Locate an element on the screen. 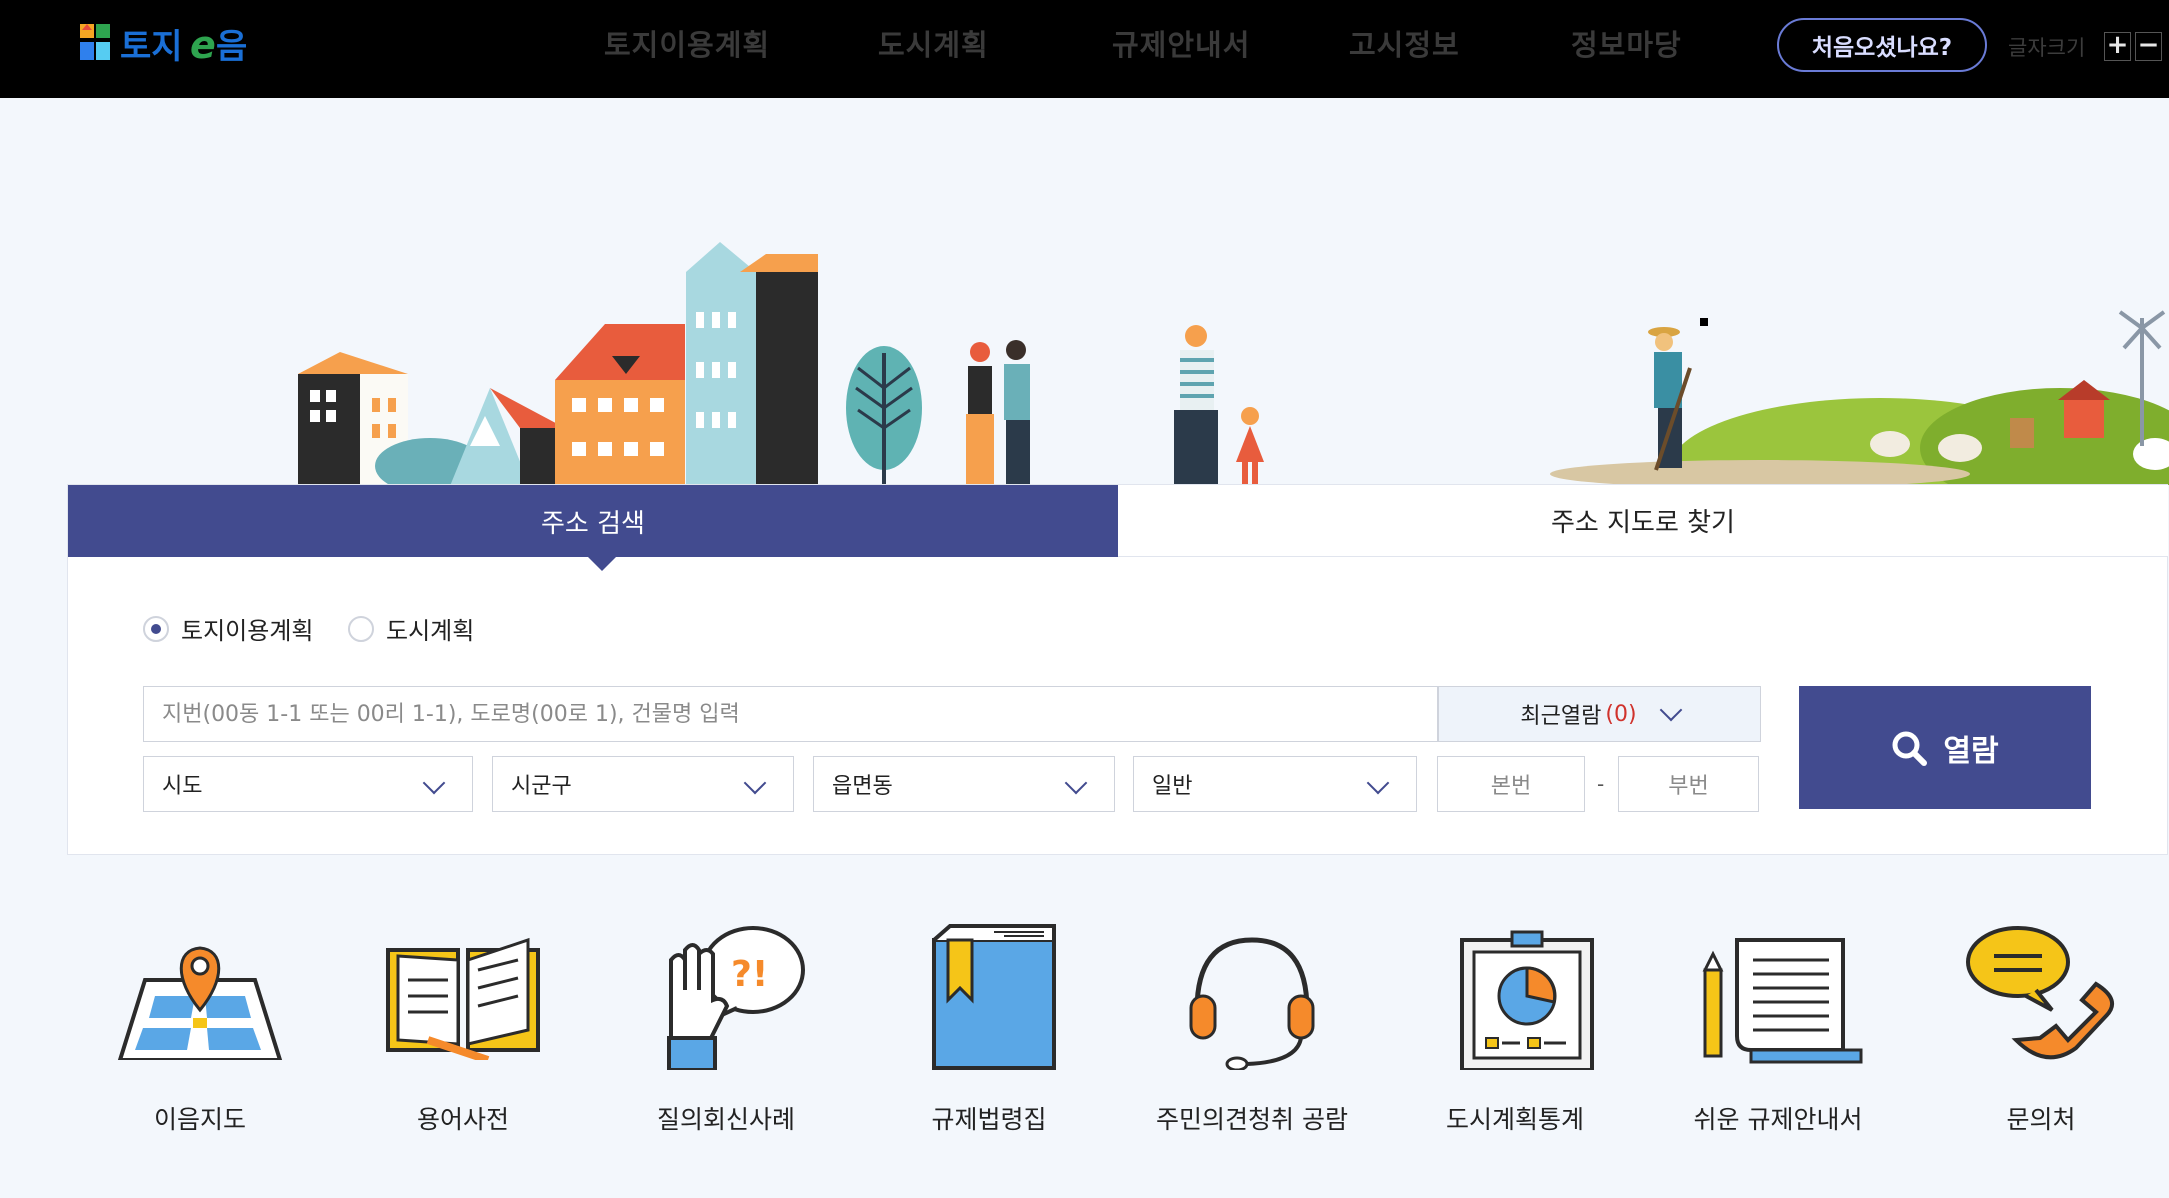 This screenshot has height=1198, width=2169. svg-text: e is located at coordinates (203, 45).